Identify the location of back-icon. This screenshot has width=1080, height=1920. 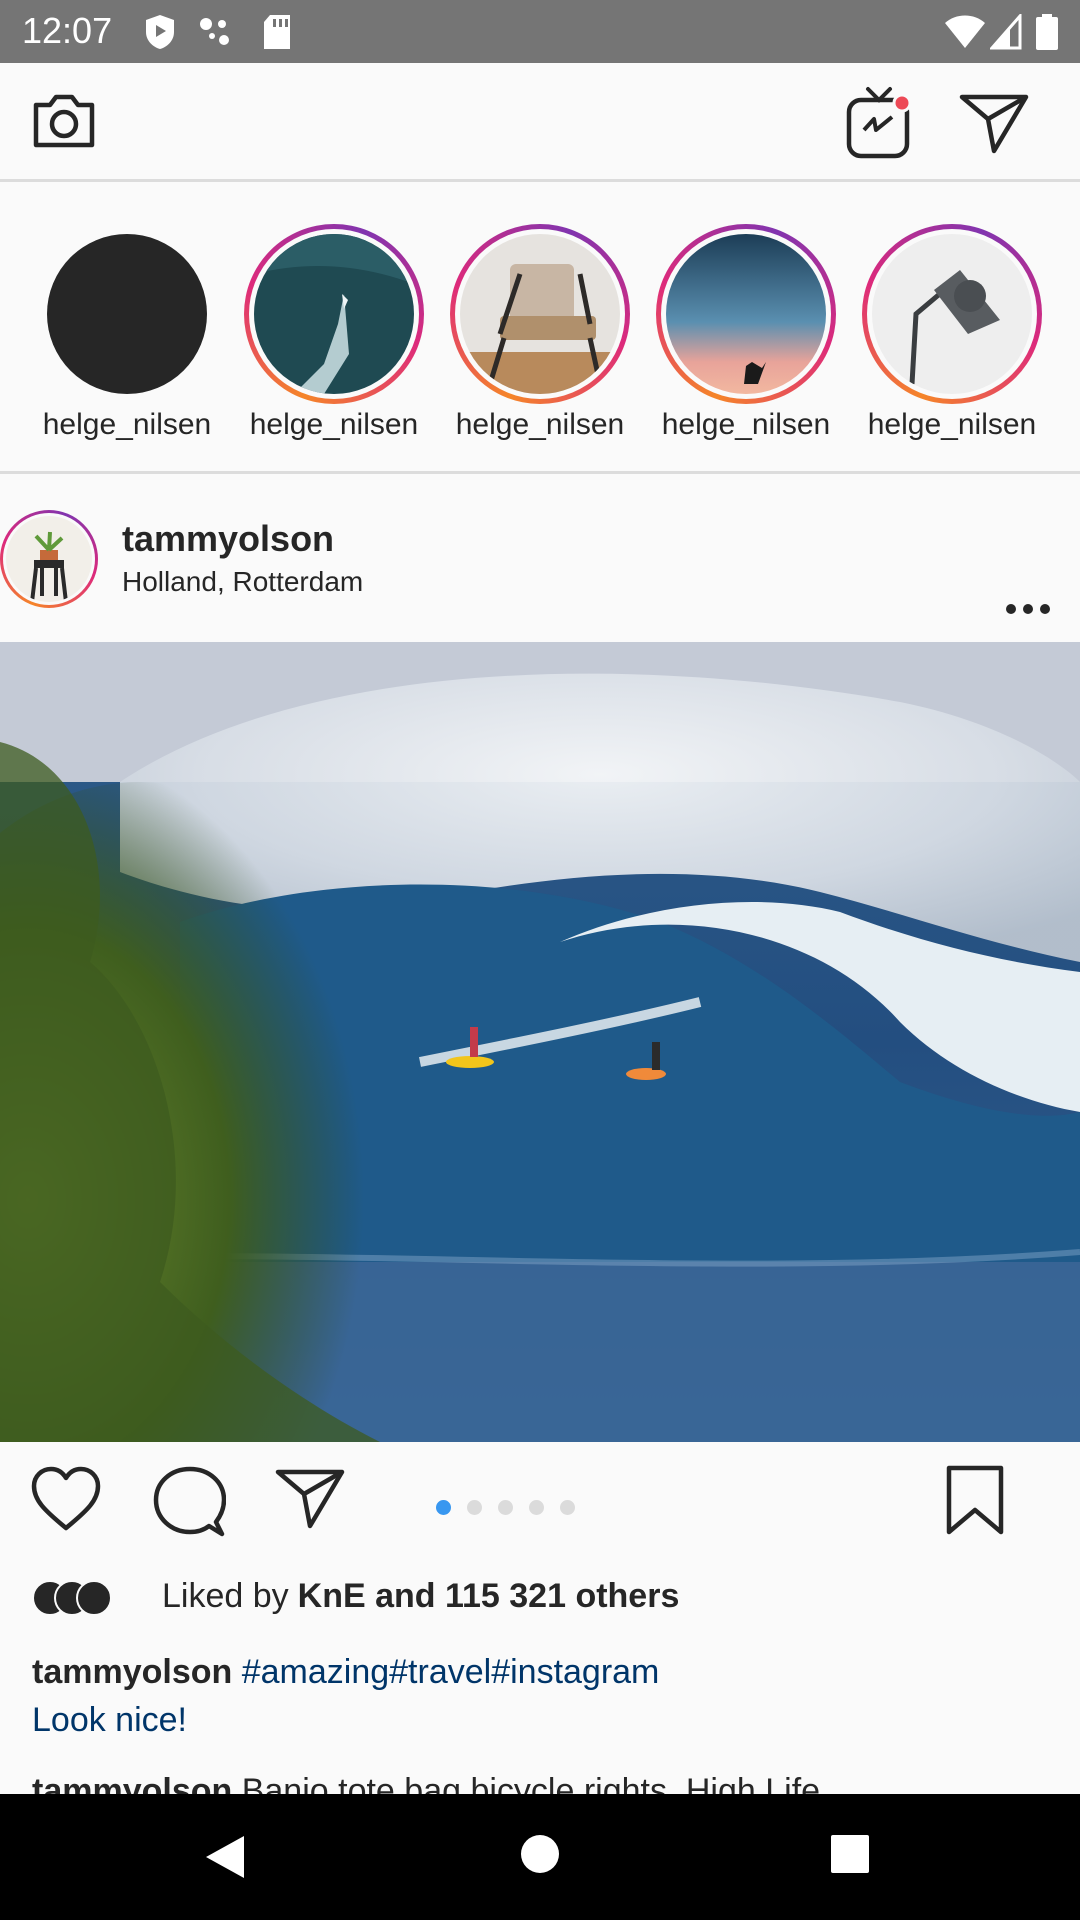
(225, 1859).